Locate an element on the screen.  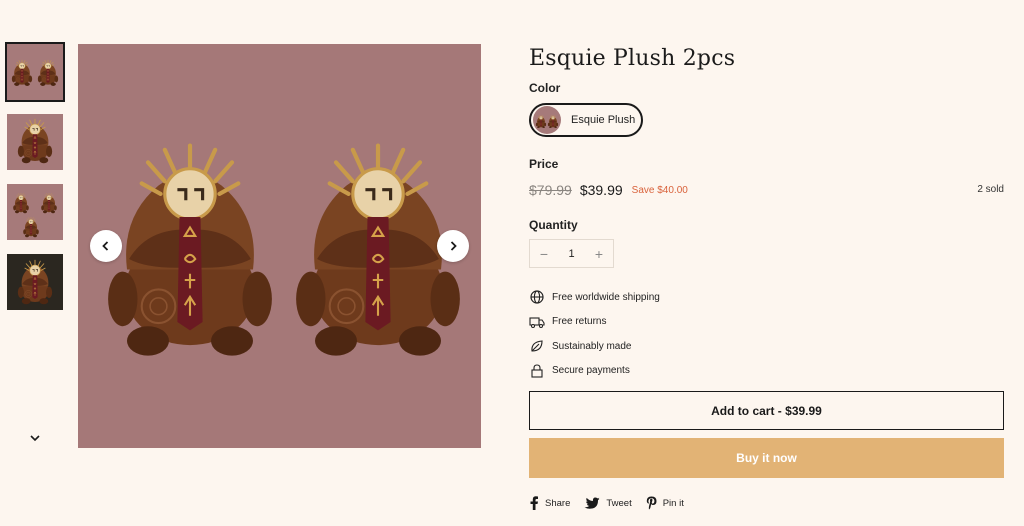
feature-item: Free returns is located at coordinates (594, 322).